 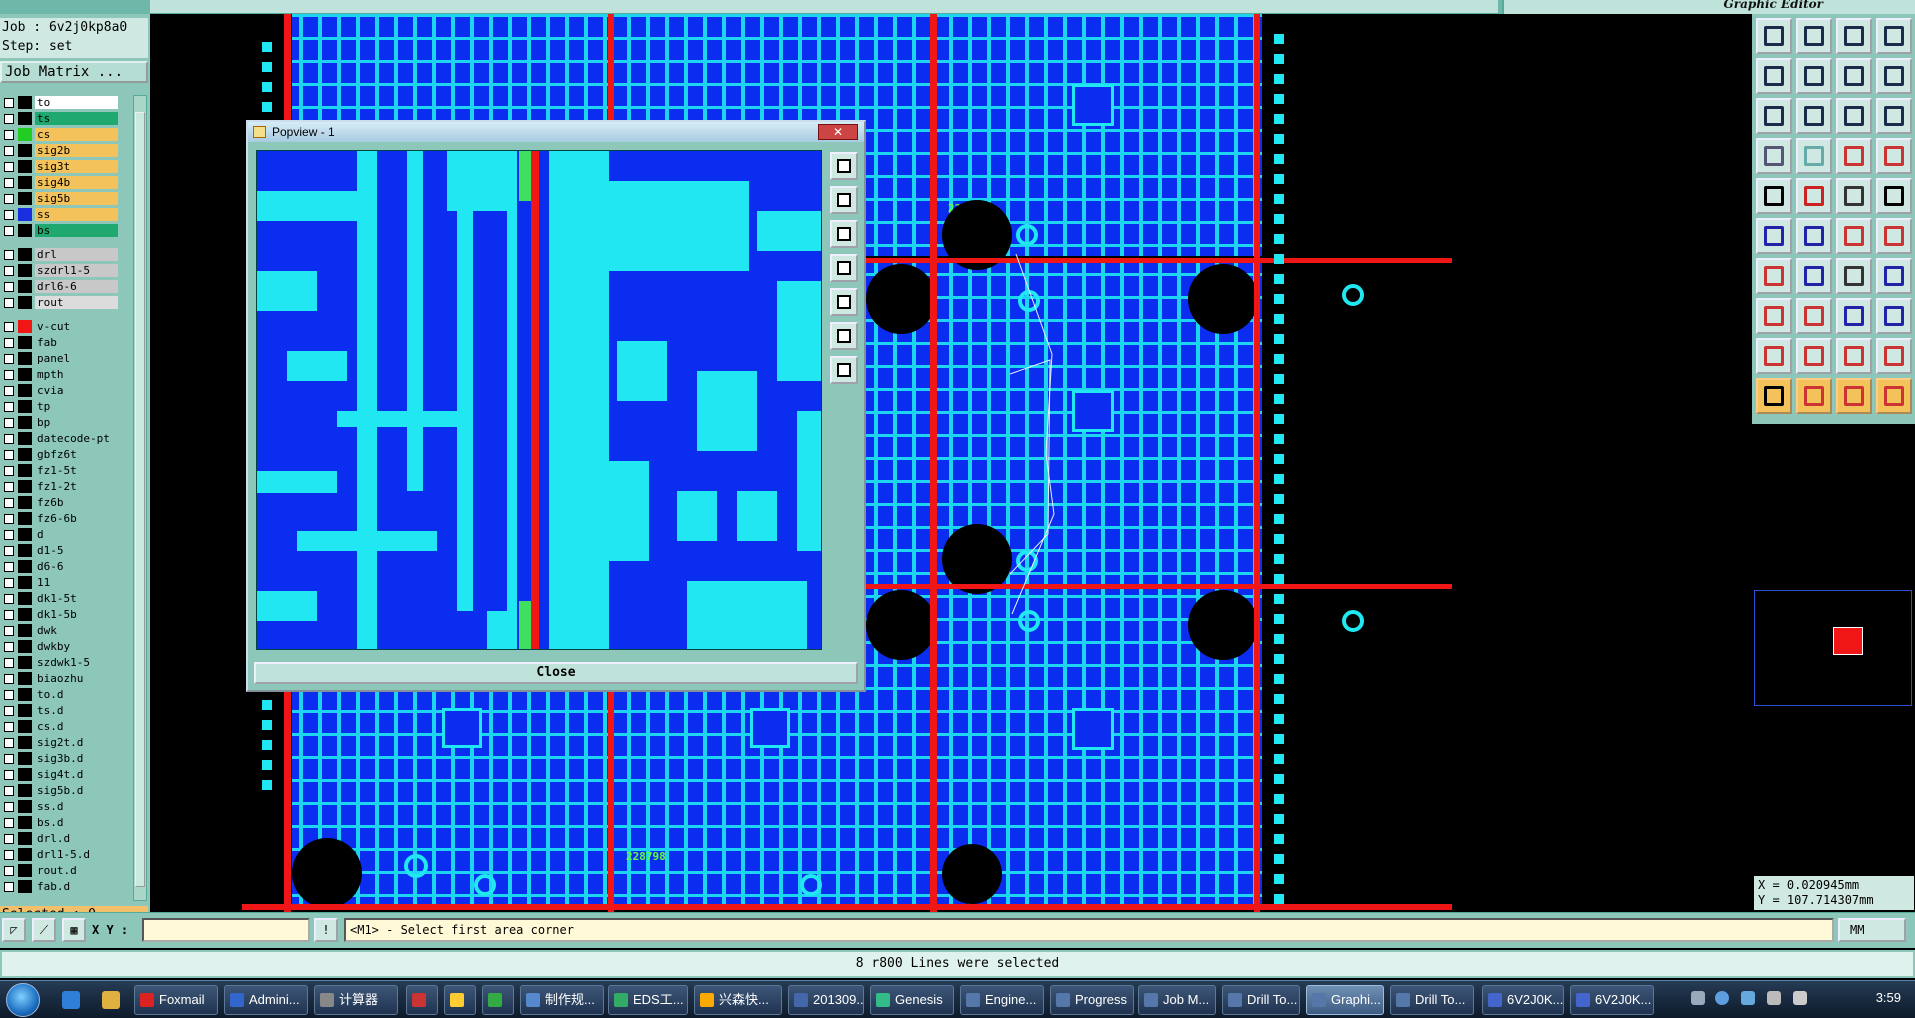 What do you see at coordinates (60, 678) in the screenshot?
I see `layer-row: biaozhu` at bounding box center [60, 678].